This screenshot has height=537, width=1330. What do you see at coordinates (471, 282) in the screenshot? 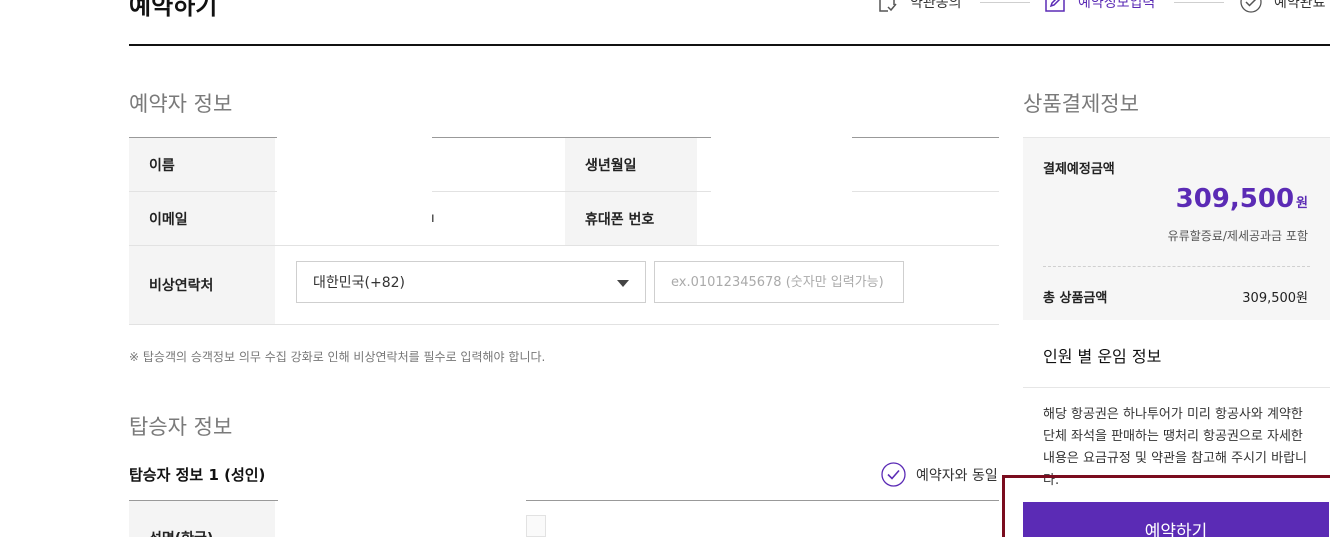
I see `country-code-select: 대한민국(+82)` at bounding box center [471, 282].